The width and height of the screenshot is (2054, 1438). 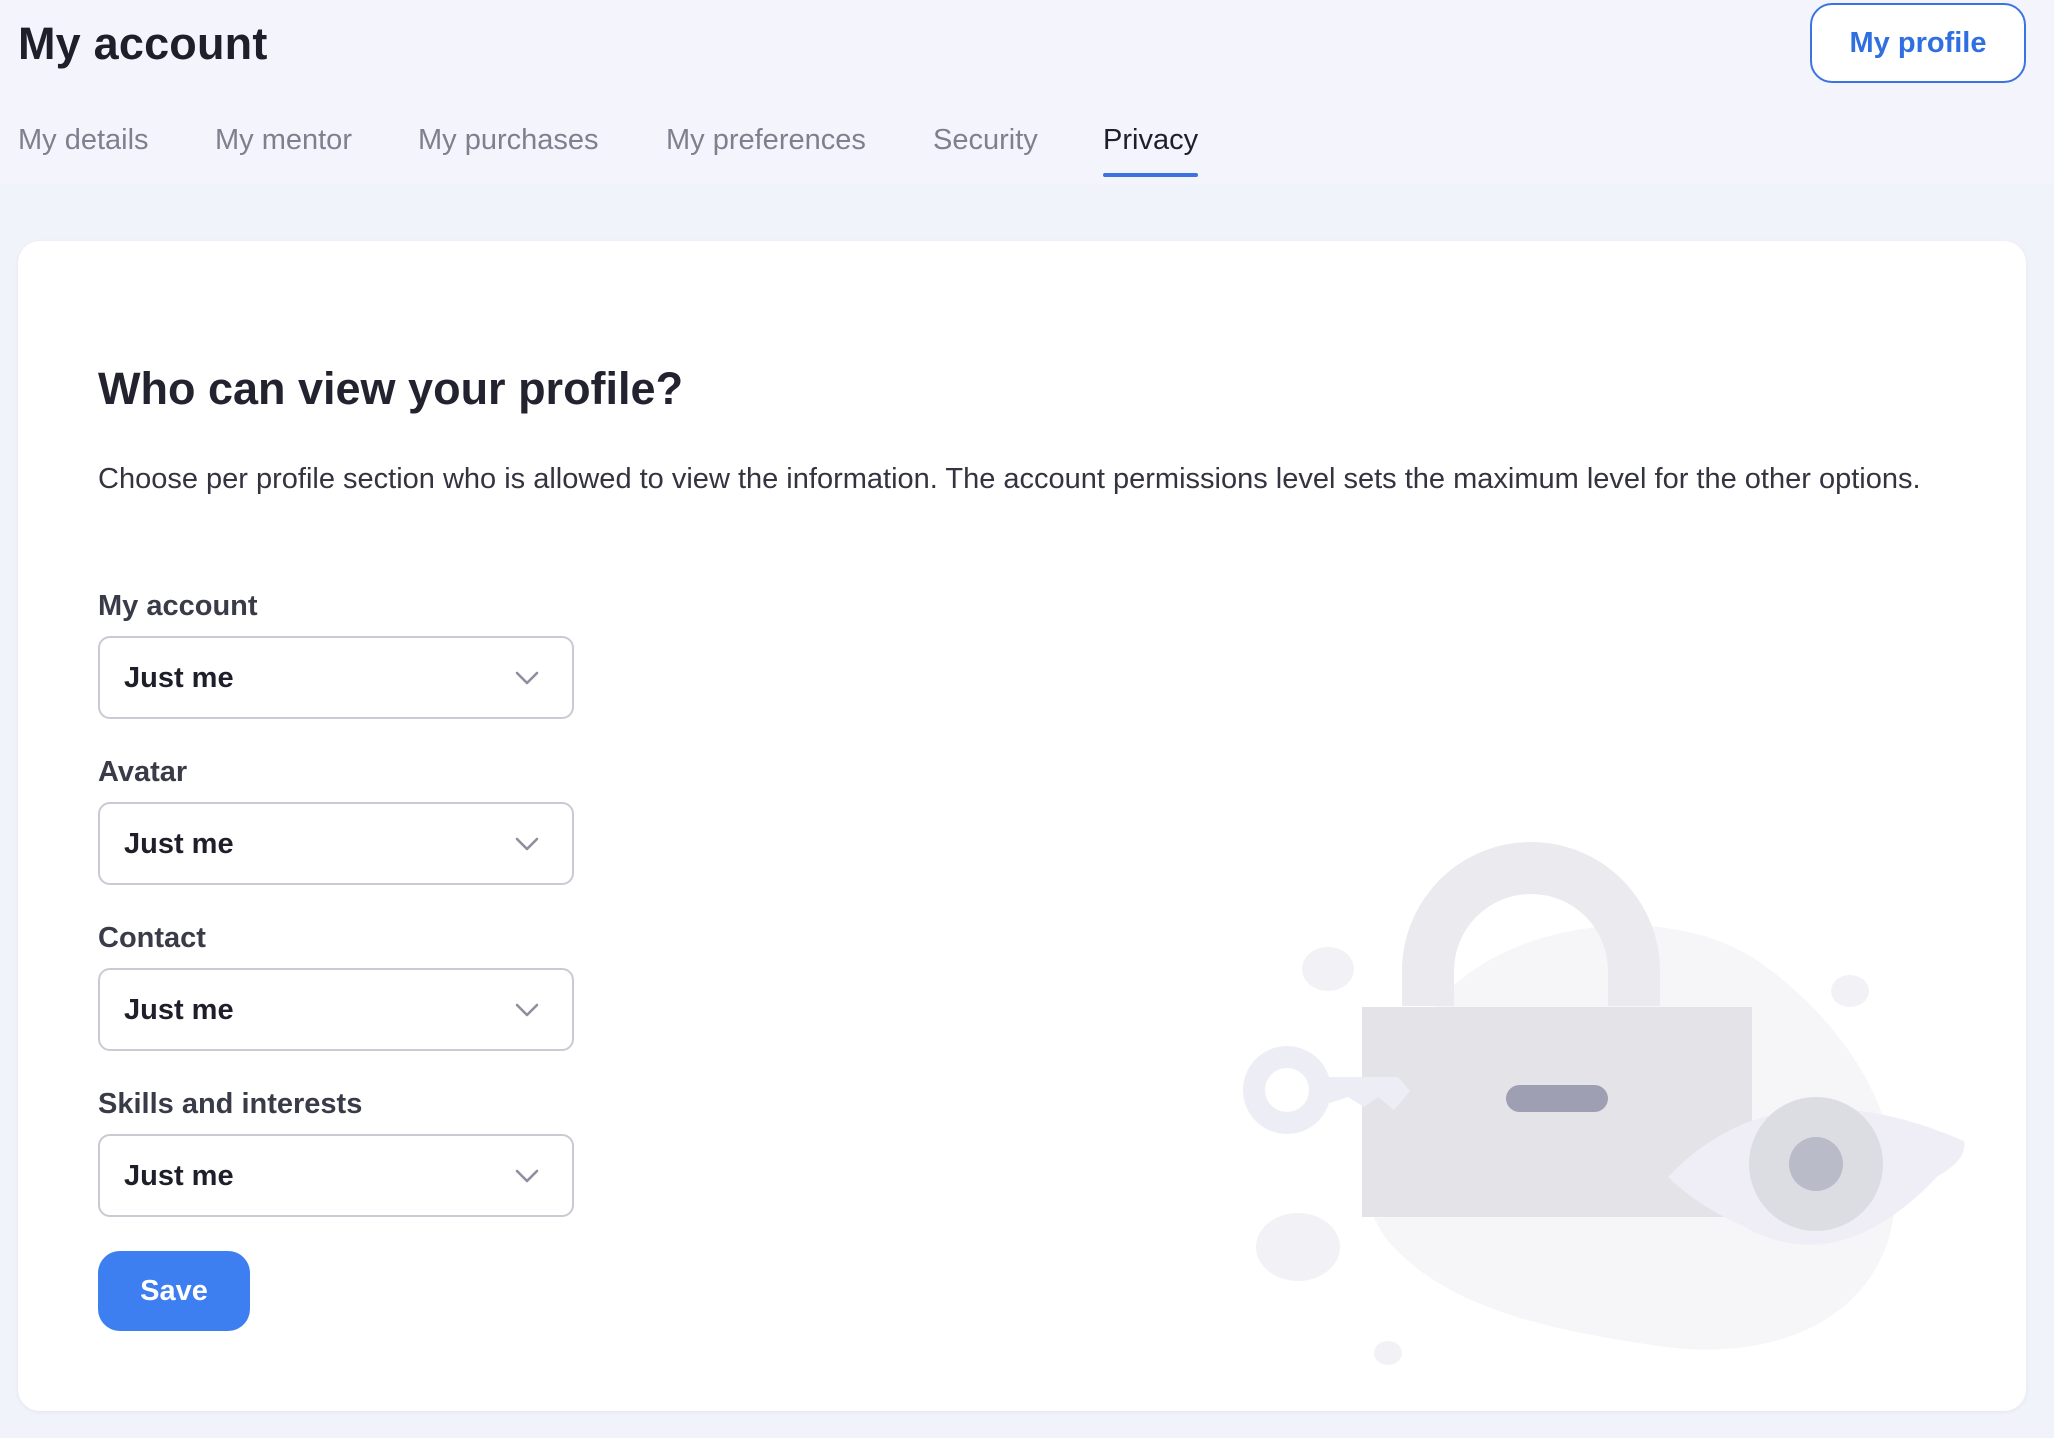 What do you see at coordinates (143, 772) in the screenshot?
I see `avatar-label: Avatar` at bounding box center [143, 772].